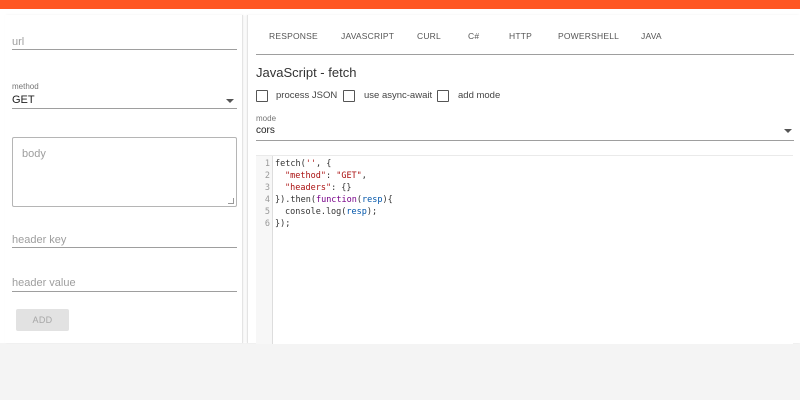  I want to click on line-number: 5, so click(267, 212).